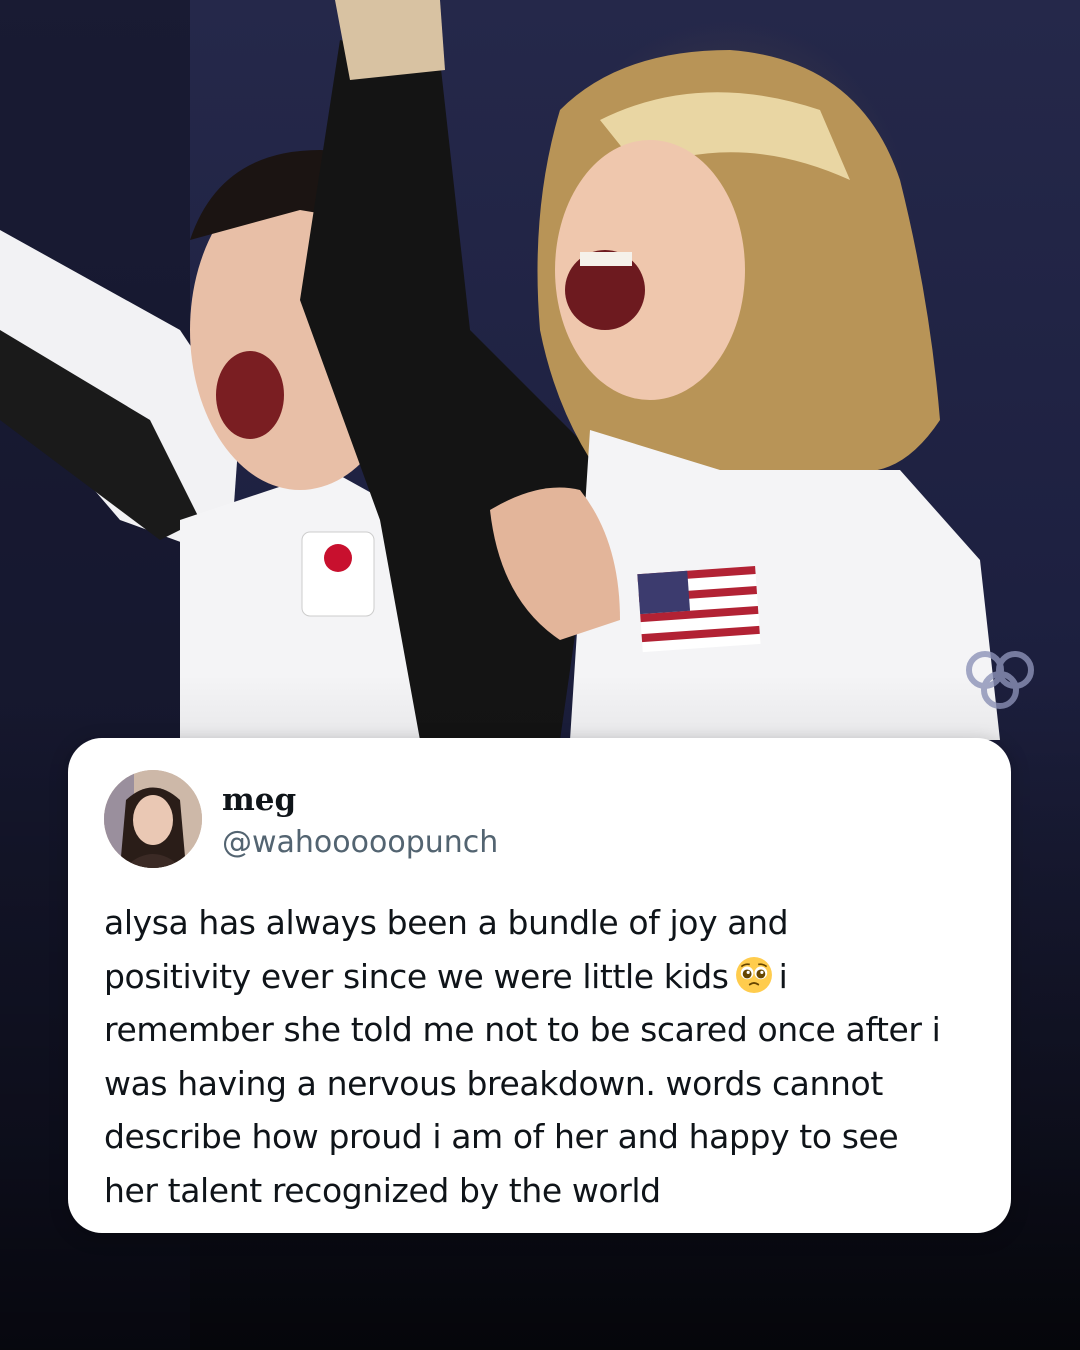 This screenshot has width=1080, height=1350. Describe the element at coordinates (753, 974) in the screenshot. I see `pleading-face-icon` at that location.